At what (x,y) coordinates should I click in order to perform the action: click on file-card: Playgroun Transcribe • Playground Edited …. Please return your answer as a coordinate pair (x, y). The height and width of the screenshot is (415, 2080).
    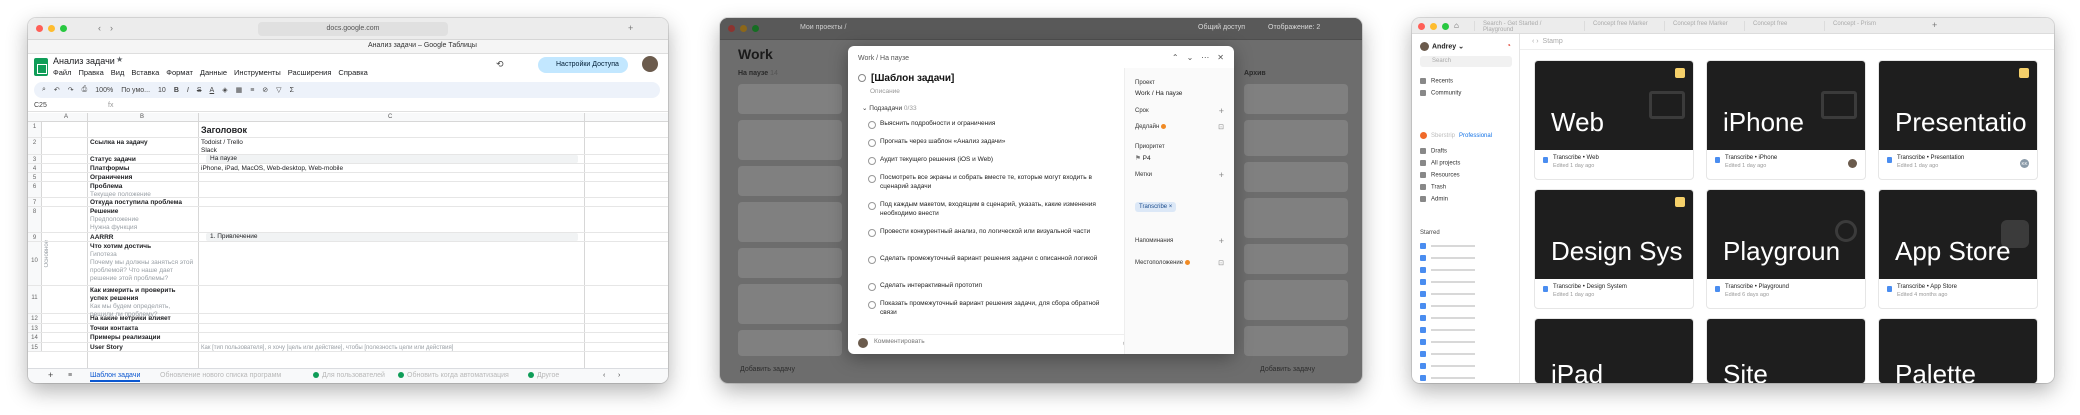
    Looking at the image, I should click on (1786, 249).